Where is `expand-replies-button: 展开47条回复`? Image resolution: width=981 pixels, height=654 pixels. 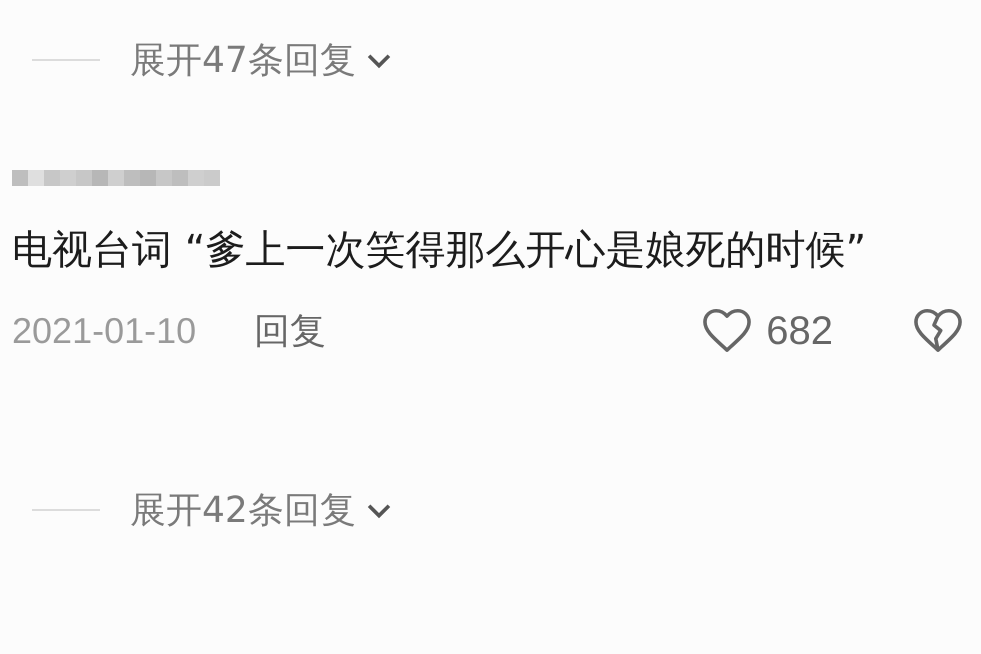 expand-replies-button: 展开47条回复 is located at coordinates (263, 60).